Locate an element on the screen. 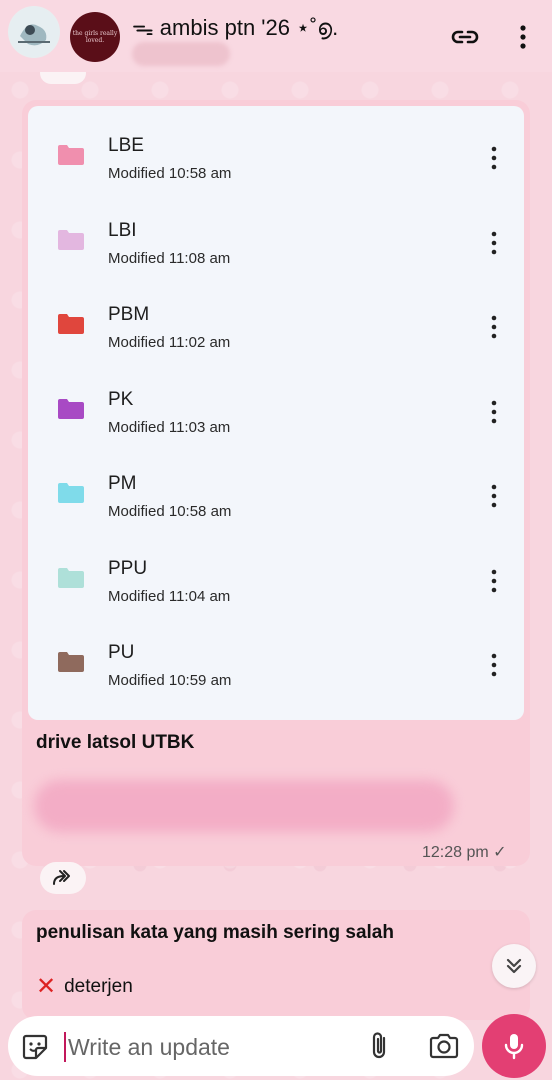 The image size is (552, 1080). drive-file-row: PU Modified 10:59 am is located at coordinates (276, 660).